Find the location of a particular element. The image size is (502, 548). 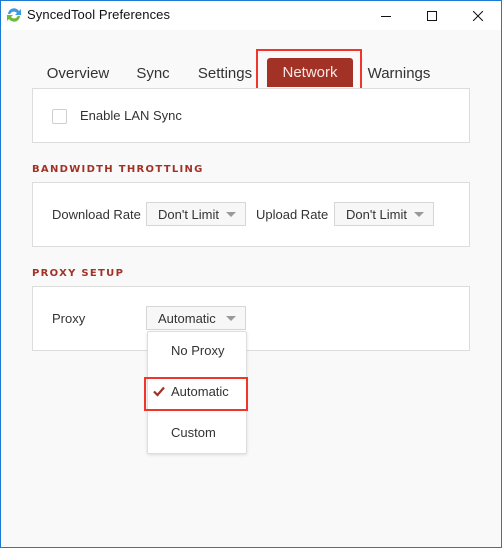

close-icon is located at coordinates (478, 15).